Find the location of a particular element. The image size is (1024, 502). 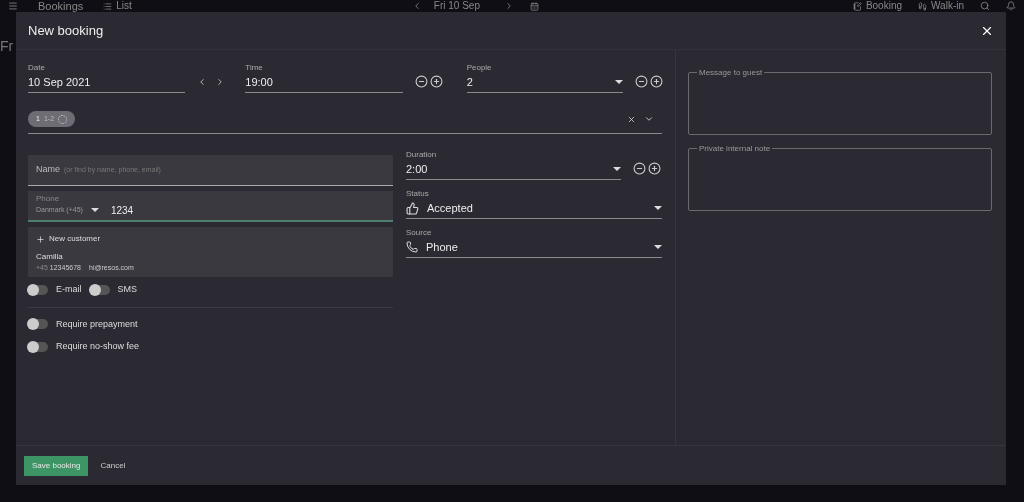

page-heading: Fr is located at coordinates (7, 46).